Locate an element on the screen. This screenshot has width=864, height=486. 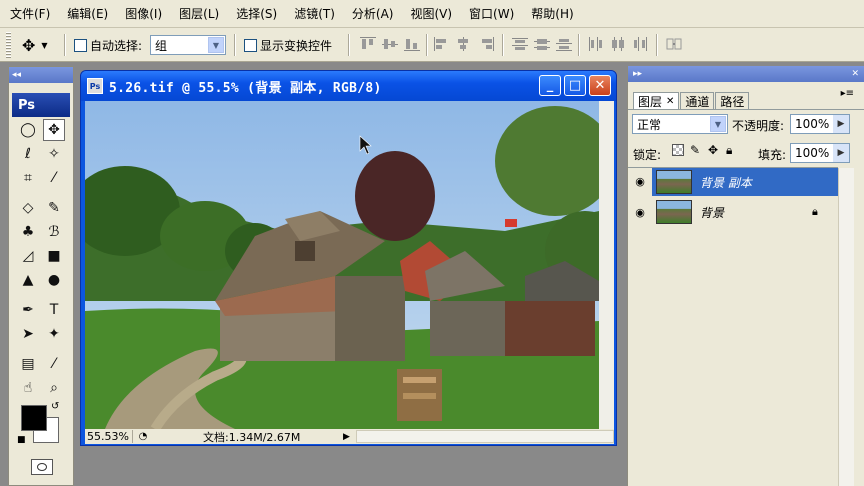
minimize-button: _ is located at coordinates (550, 85).